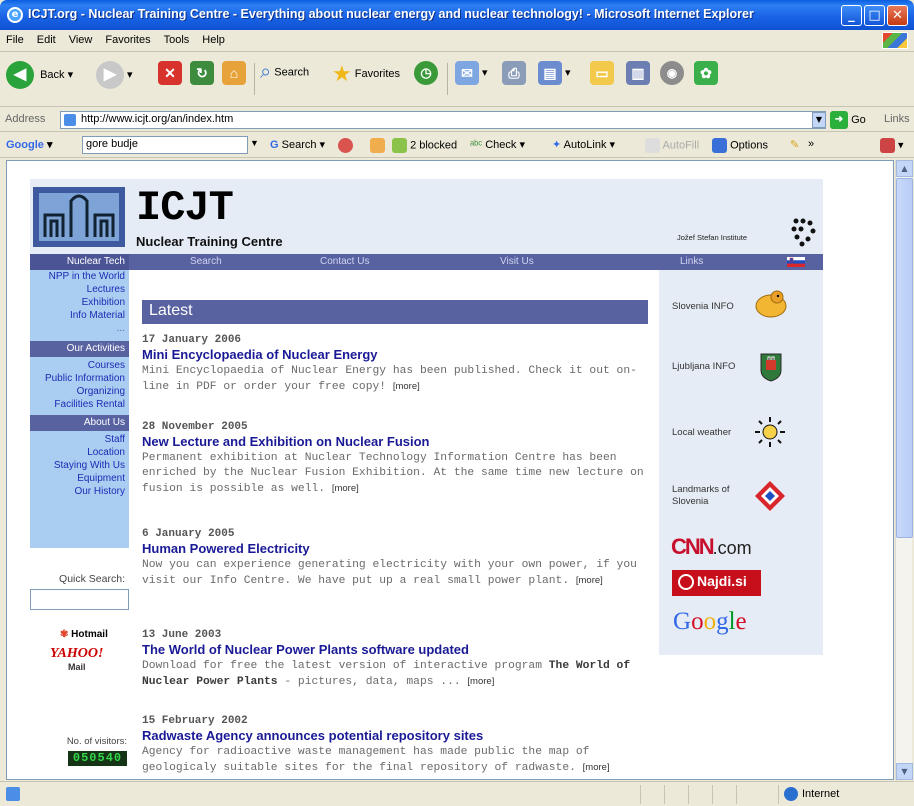 The width and height of the screenshot is (914, 806). What do you see at coordinates (101, 391) in the screenshot?
I see `sidebar-item-organizing: Organizing` at bounding box center [101, 391].